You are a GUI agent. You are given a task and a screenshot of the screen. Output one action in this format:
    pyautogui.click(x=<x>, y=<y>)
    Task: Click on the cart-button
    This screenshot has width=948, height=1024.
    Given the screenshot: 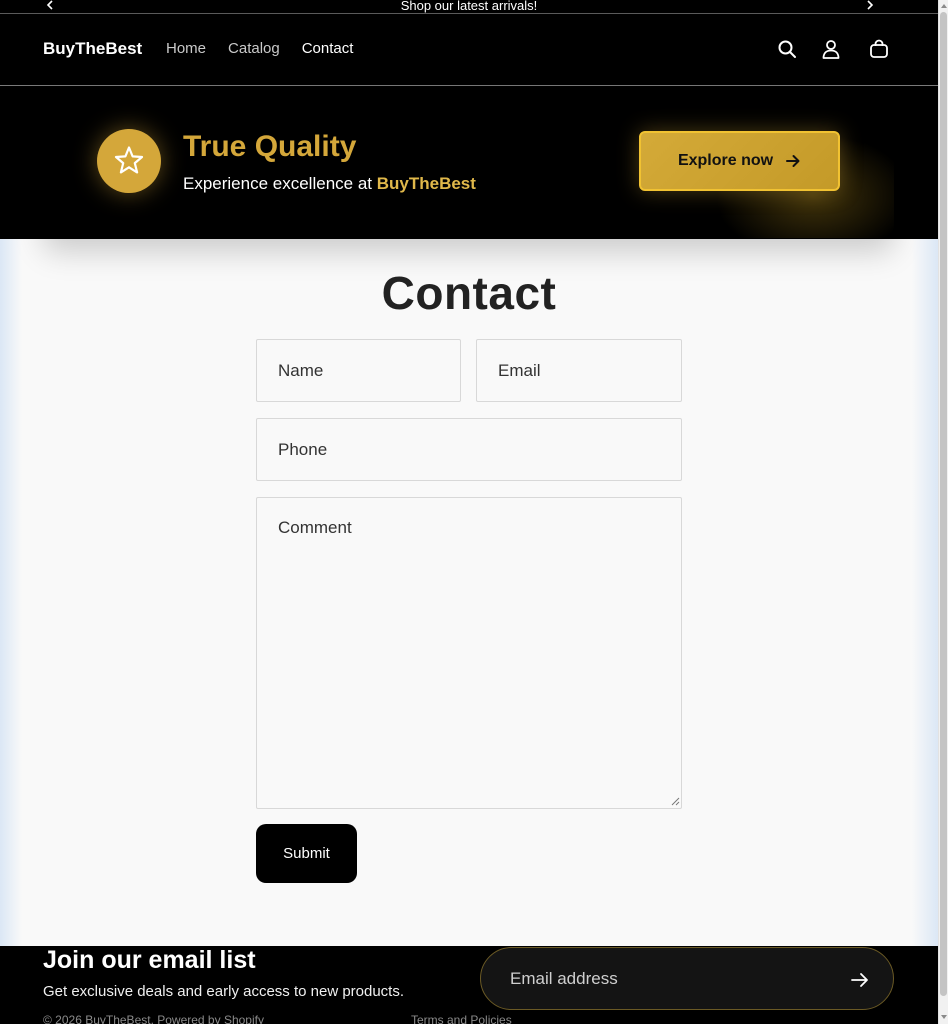 What is the action you would take?
    pyautogui.click(x=879, y=49)
    